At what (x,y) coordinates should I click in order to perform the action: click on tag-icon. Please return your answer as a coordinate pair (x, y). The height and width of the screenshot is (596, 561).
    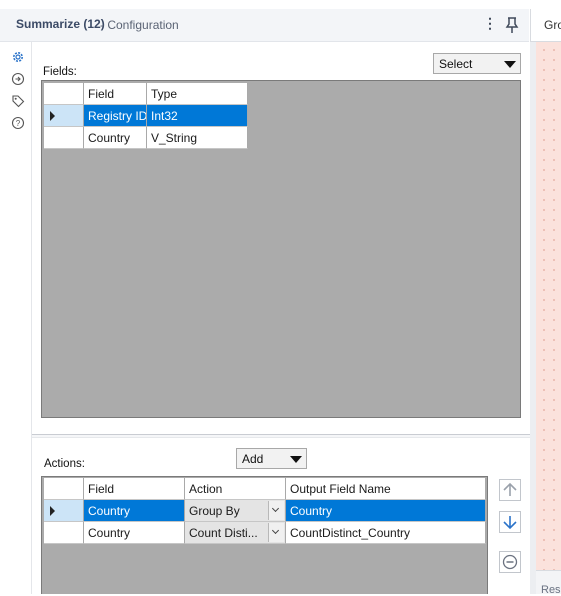
    Looking at the image, I should click on (18, 101).